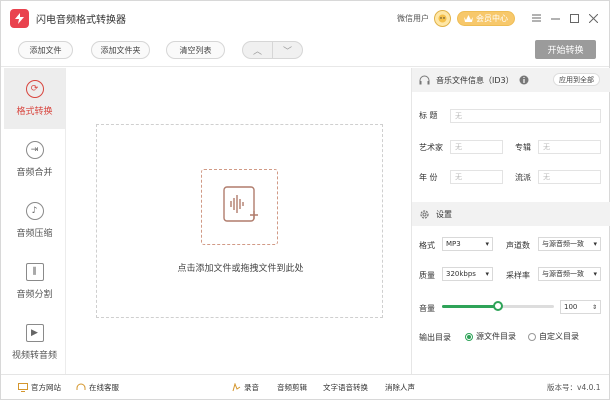 The image size is (610, 400). What do you see at coordinates (492, 18) in the screenshot?
I see `vip-label: 会员中心` at bounding box center [492, 18].